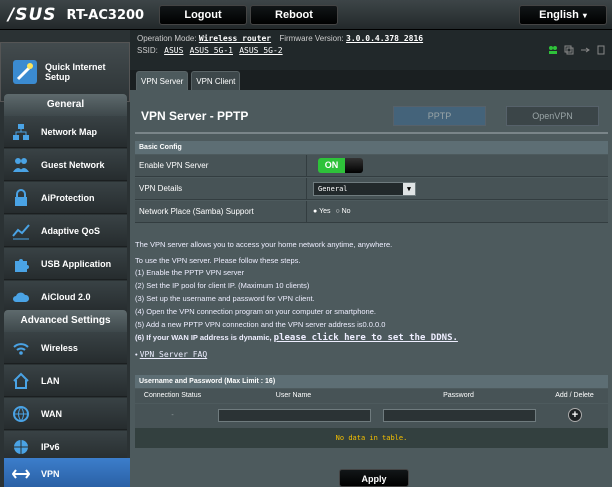 This screenshot has height=487, width=612. I want to click on vpn-details-label: VPN Details, so click(223, 189).